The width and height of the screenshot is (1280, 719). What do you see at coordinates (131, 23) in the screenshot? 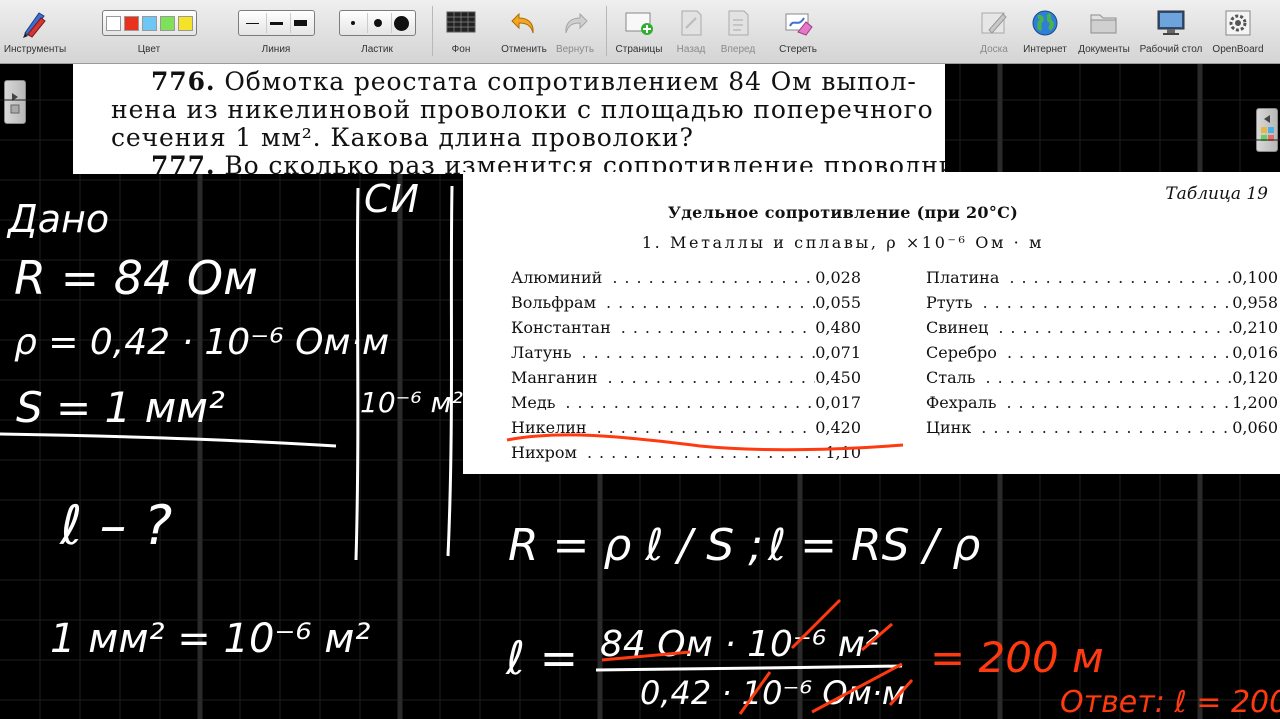
I see `color-swatch-red` at bounding box center [131, 23].